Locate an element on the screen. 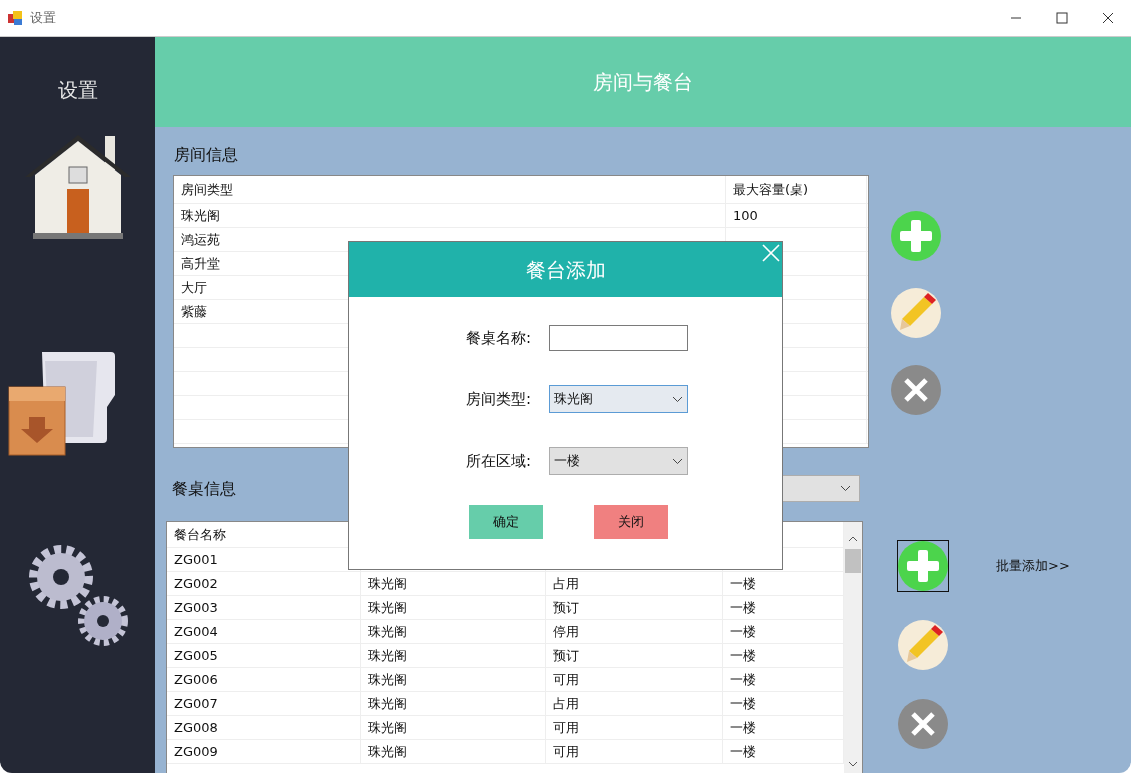 The width and height of the screenshot is (1131, 773). table-cell-text: ZG002 is located at coordinates (196, 583).